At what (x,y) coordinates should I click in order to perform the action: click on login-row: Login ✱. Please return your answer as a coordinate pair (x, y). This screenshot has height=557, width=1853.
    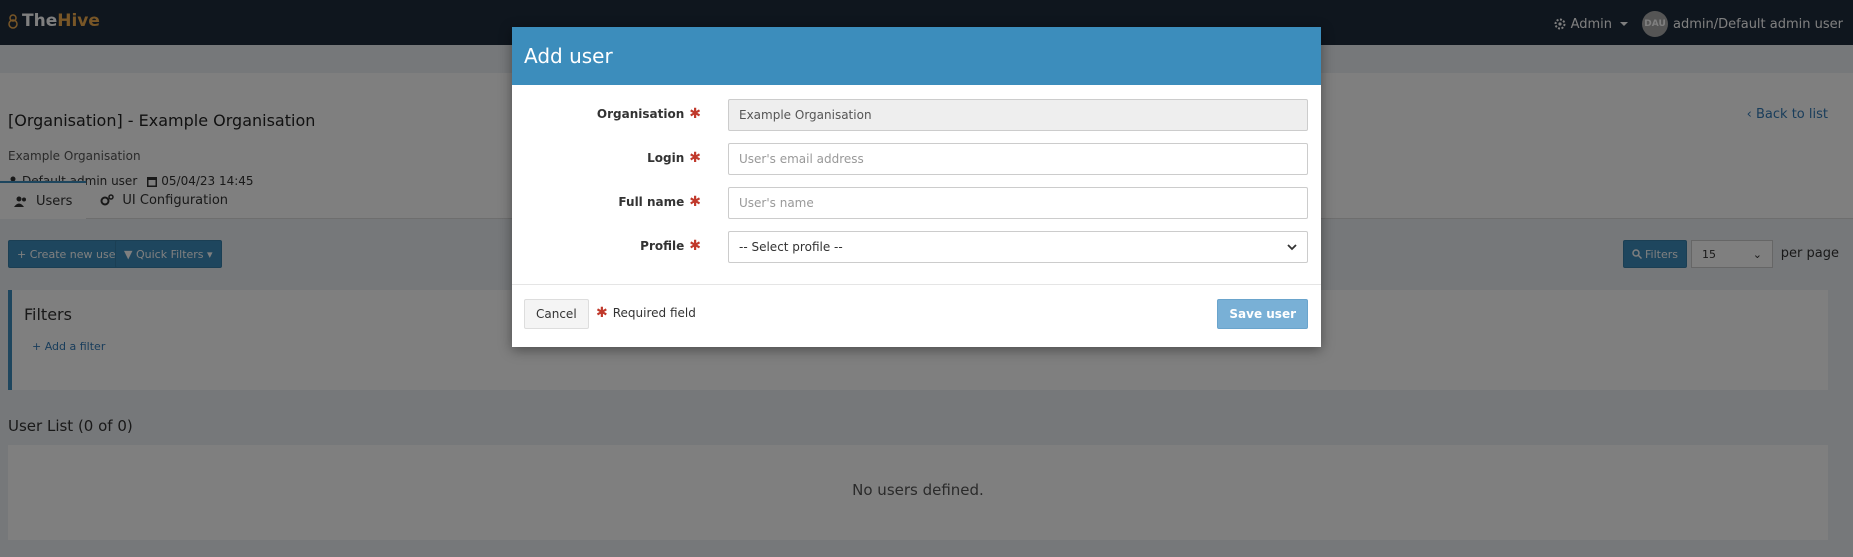
    Looking at the image, I should click on (916, 159).